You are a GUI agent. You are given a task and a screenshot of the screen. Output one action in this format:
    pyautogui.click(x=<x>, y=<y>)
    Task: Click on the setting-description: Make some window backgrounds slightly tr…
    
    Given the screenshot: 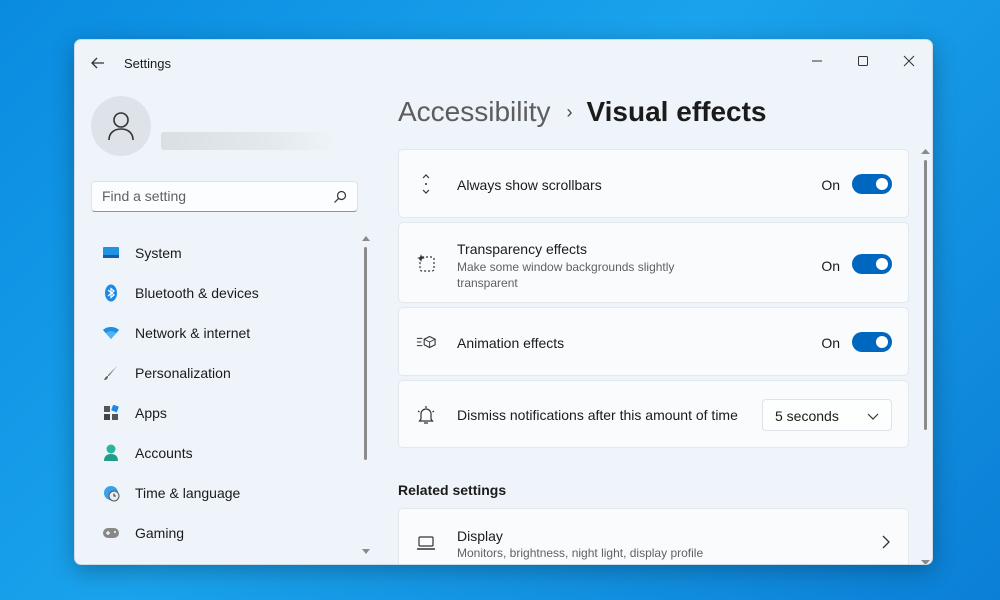 What is the action you would take?
    pyautogui.click(x=566, y=275)
    